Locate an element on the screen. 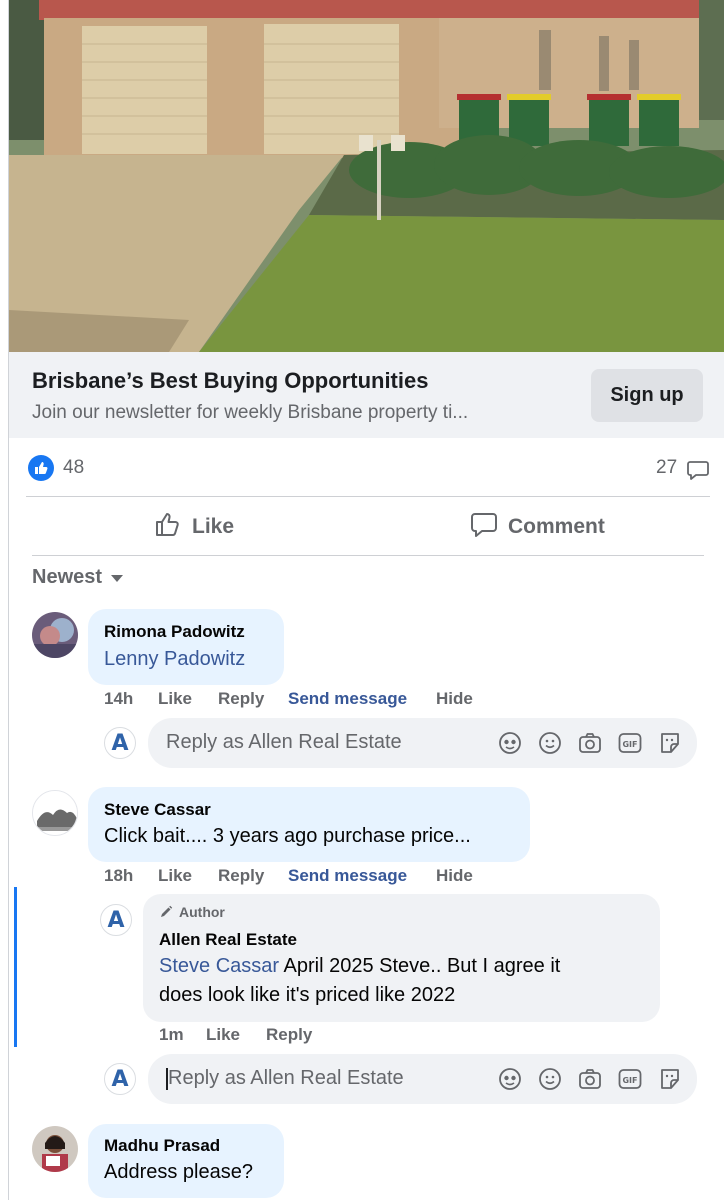  sort-label: Newest is located at coordinates (67, 577).